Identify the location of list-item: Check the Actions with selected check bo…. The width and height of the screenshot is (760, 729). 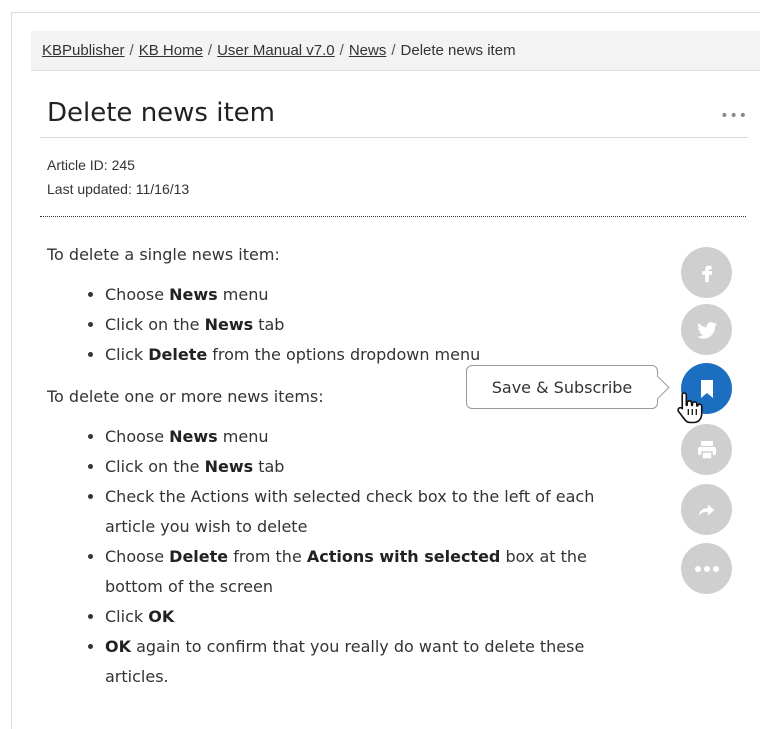
(376, 512).